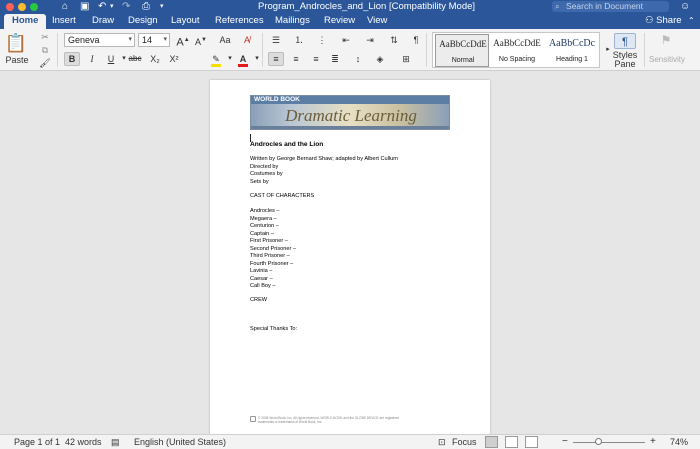 The height and width of the screenshot is (449, 700). Describe the element at coordinates (557, 6) in the screenshot. I see `search-icon: ⌕` at that location.